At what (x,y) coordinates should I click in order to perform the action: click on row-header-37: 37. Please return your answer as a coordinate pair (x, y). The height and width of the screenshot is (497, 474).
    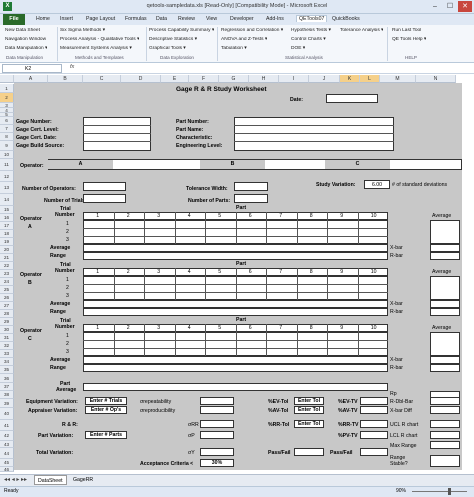
    Looking at the image, I should click on (7, 387).